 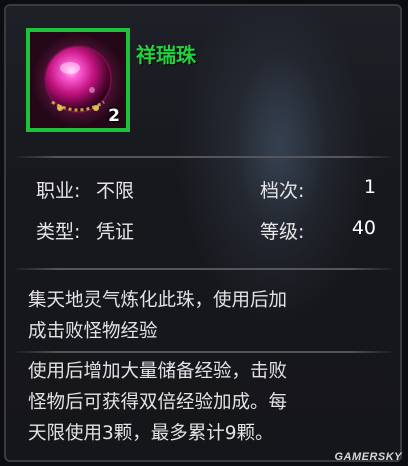 I want to click on type-label: 类型:, so click(x=58, y=232).